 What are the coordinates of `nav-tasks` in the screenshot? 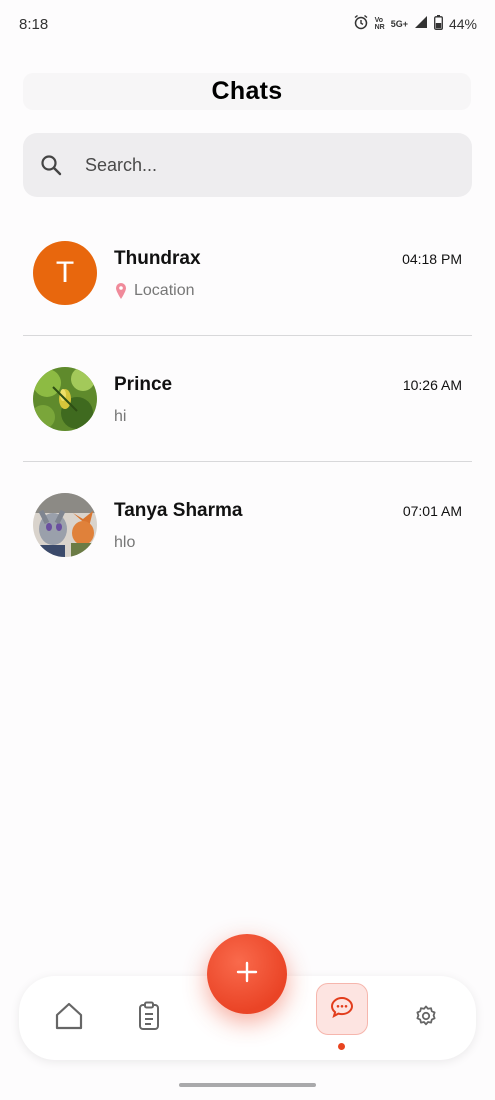 It's located at (149, 1018).